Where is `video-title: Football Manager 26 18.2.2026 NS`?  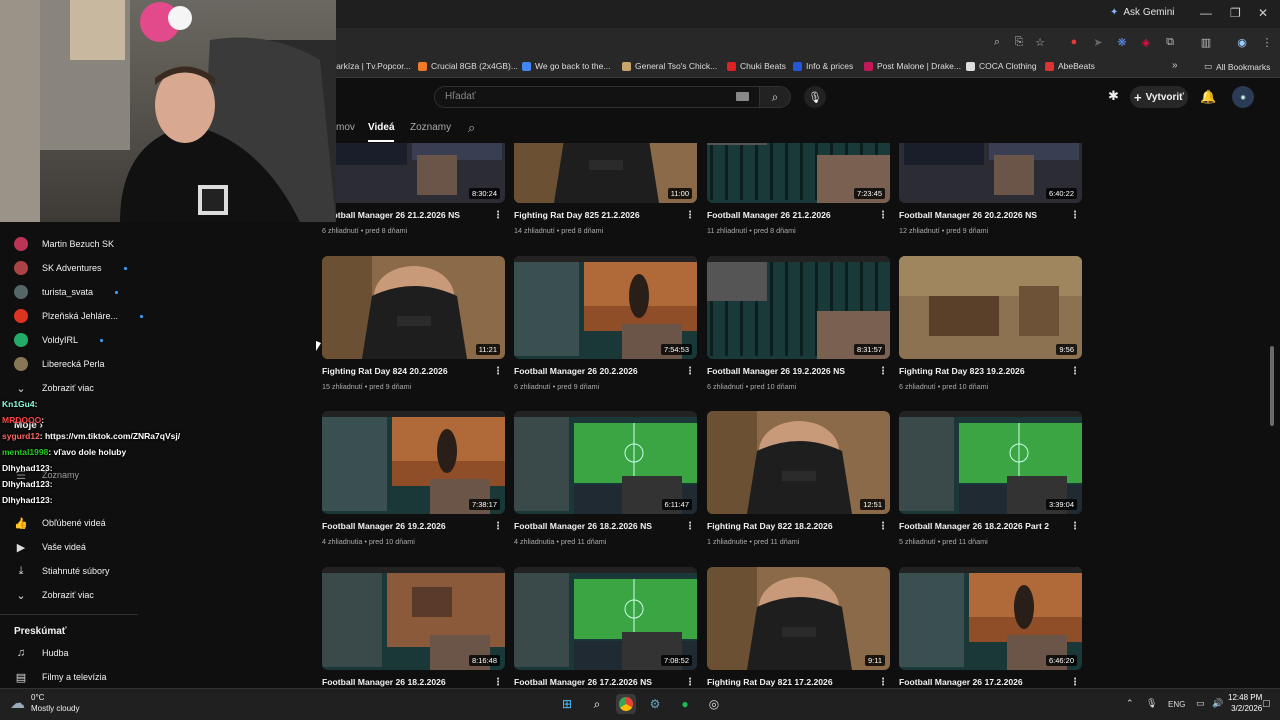
video-title: Football Manager 26 18.2.2026 NS is located at coordinates (599, 526).